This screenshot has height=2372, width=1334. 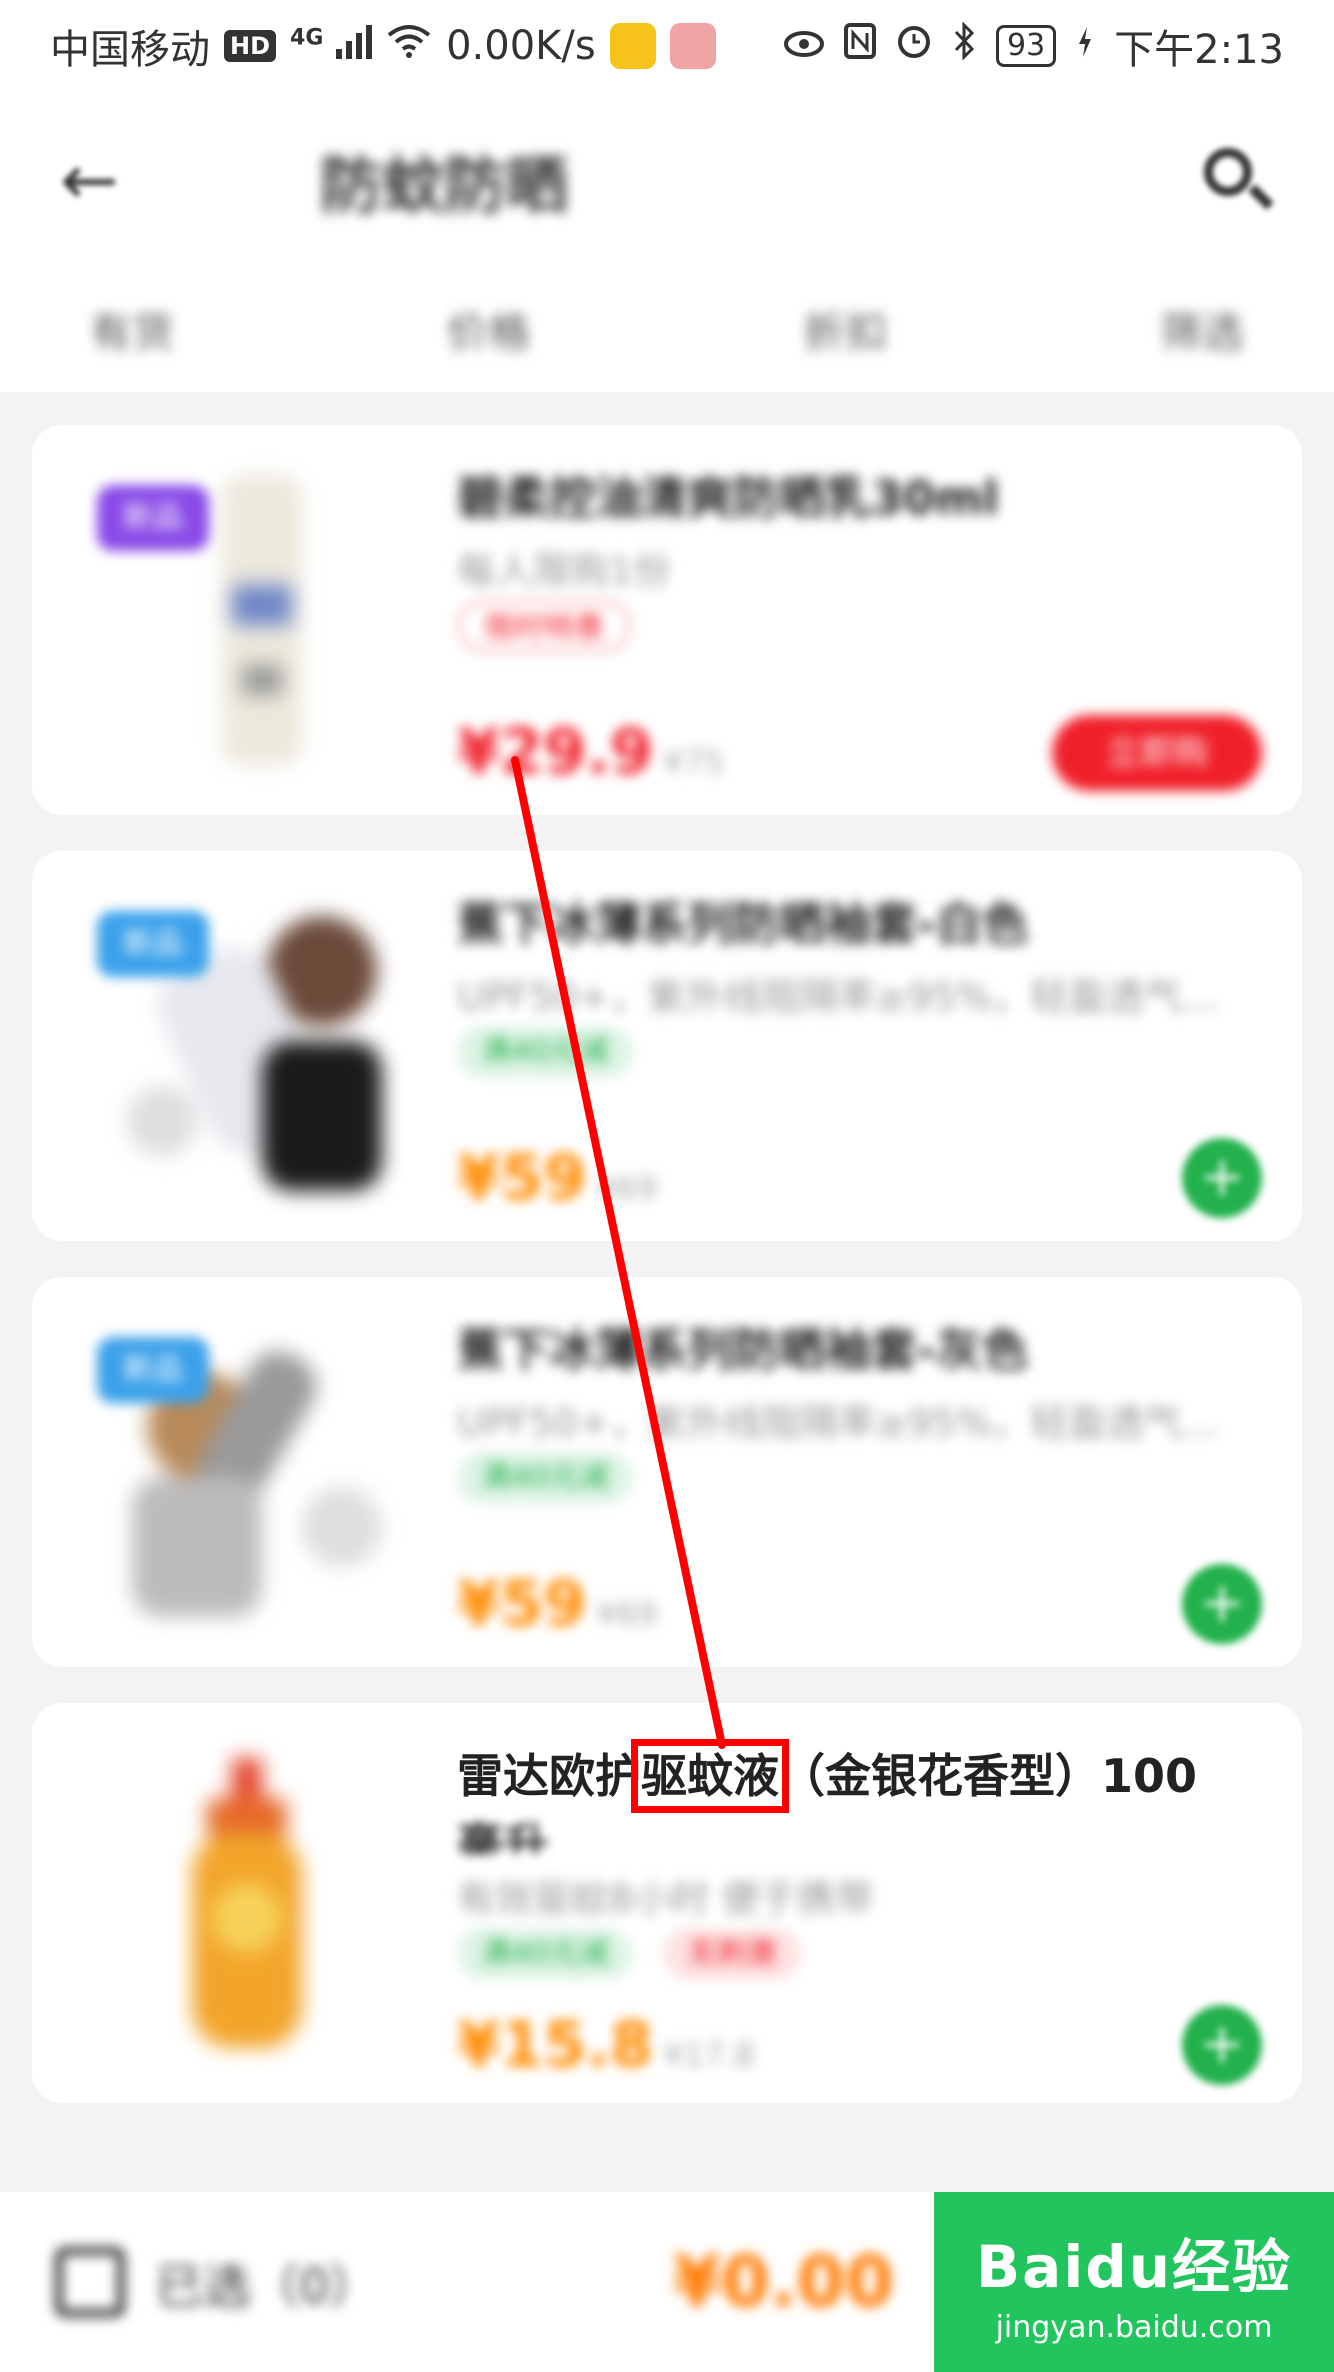 What do you see at coordinates (1134, 2327) in the screenshot?
I see `watermark-url: jingyan.baidu.com` at bounding box center [1134, 2327].